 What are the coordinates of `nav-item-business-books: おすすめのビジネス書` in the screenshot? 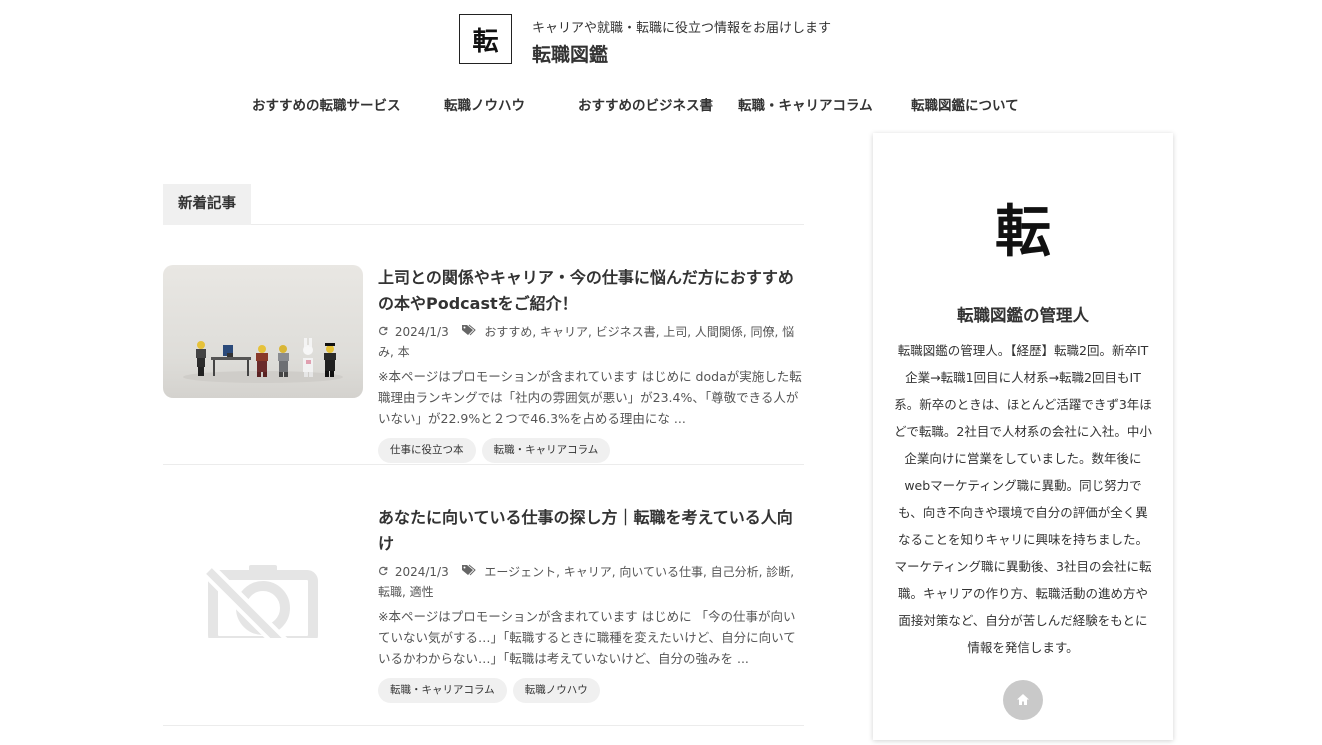 It's located at (645, 104).